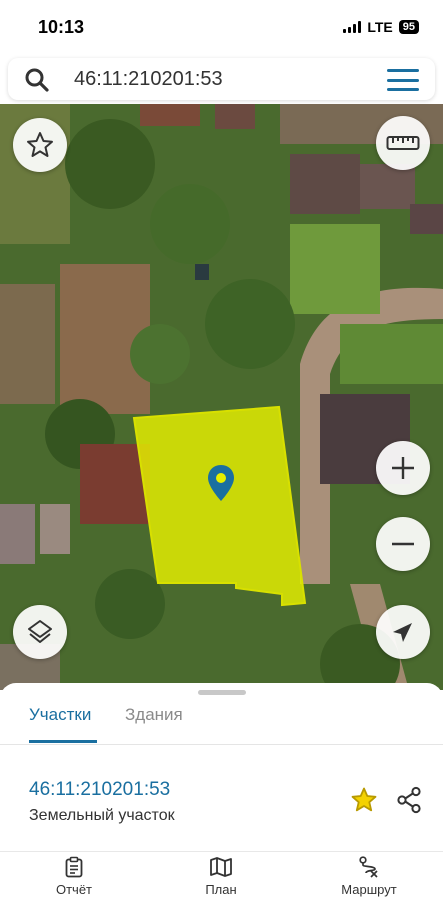 Image resolution: width=443 pixels, height=910 pixels. What do you see at coordinates (221, 867) in the screenshot?
I see `map-icon` at bounding box center [221, 867].